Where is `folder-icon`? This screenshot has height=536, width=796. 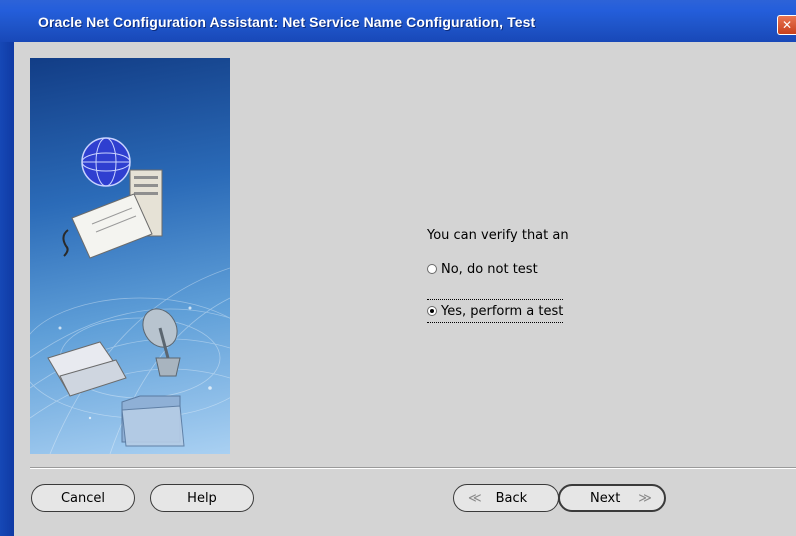
folder-icon is located at coordinates (153, 421).